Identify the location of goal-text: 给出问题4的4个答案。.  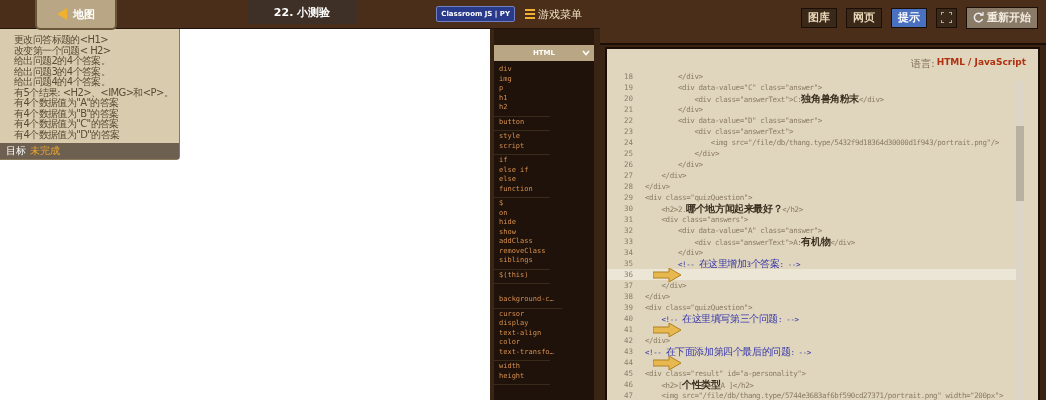
(63, 82).